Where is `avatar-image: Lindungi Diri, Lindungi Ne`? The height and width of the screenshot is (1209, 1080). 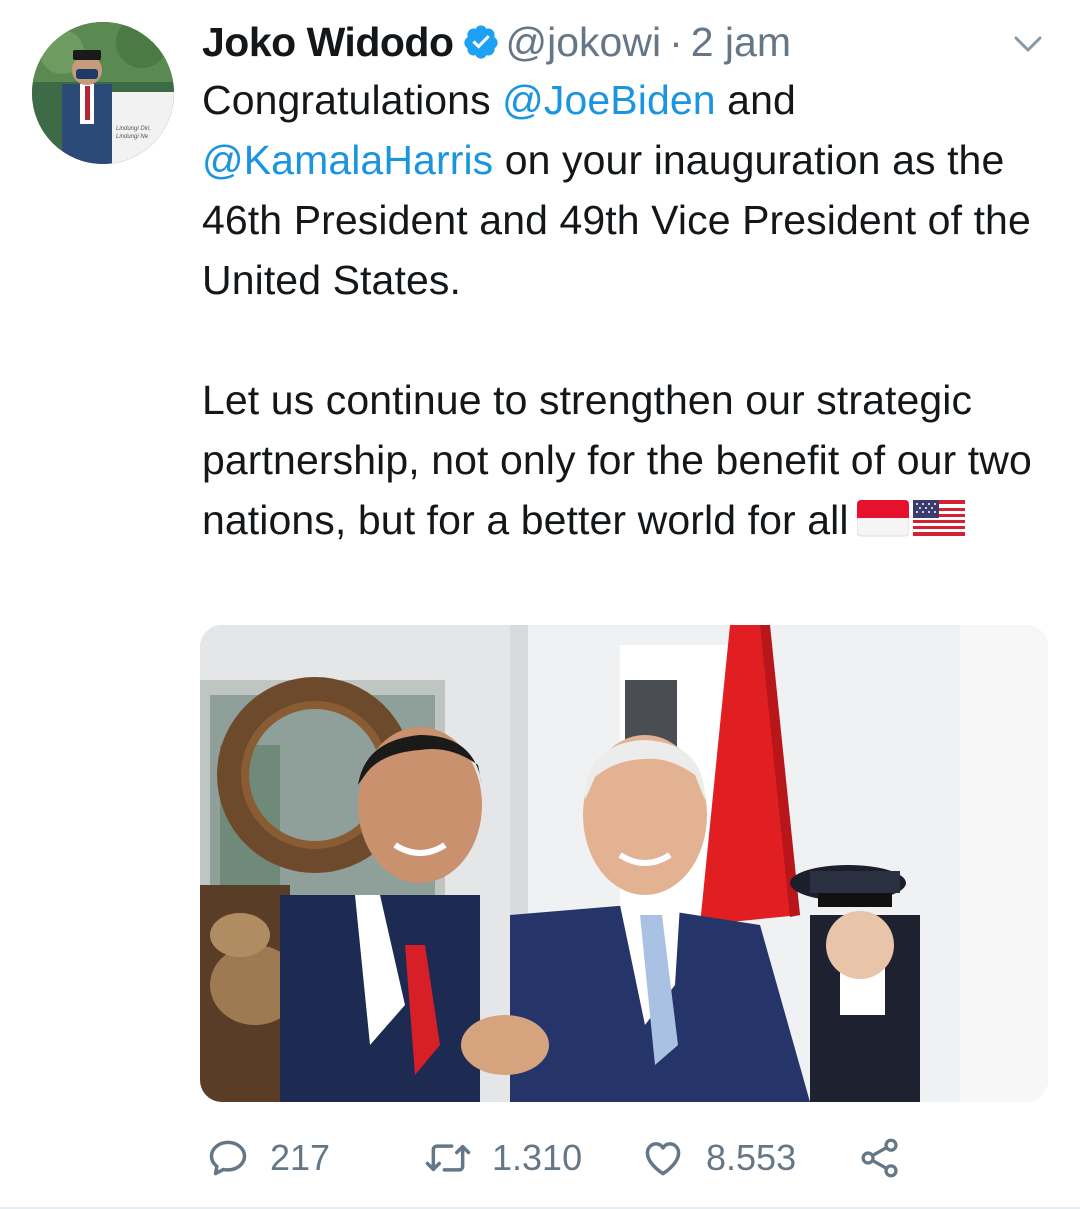
avatar-image: Lindungi Diri, Lindungi Ne is located at coordinates (103, 93).